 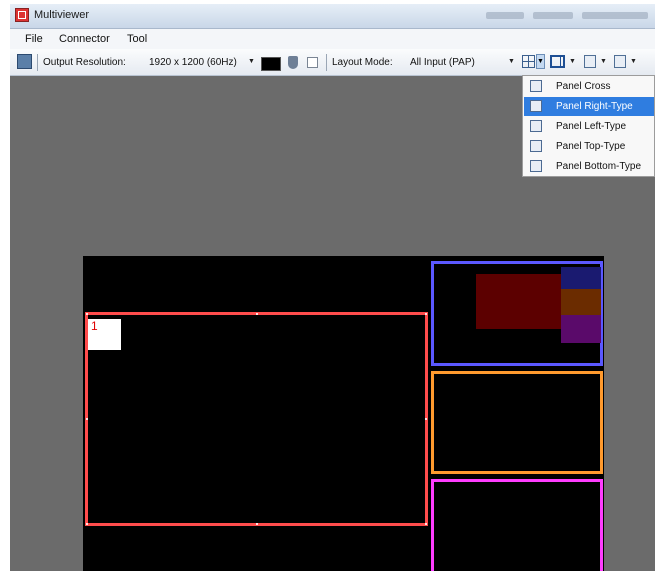 What do you see at coordinates (528, 61) in the screenshot?
I see `panel-layout-icon` at bounding box center [528, 61].